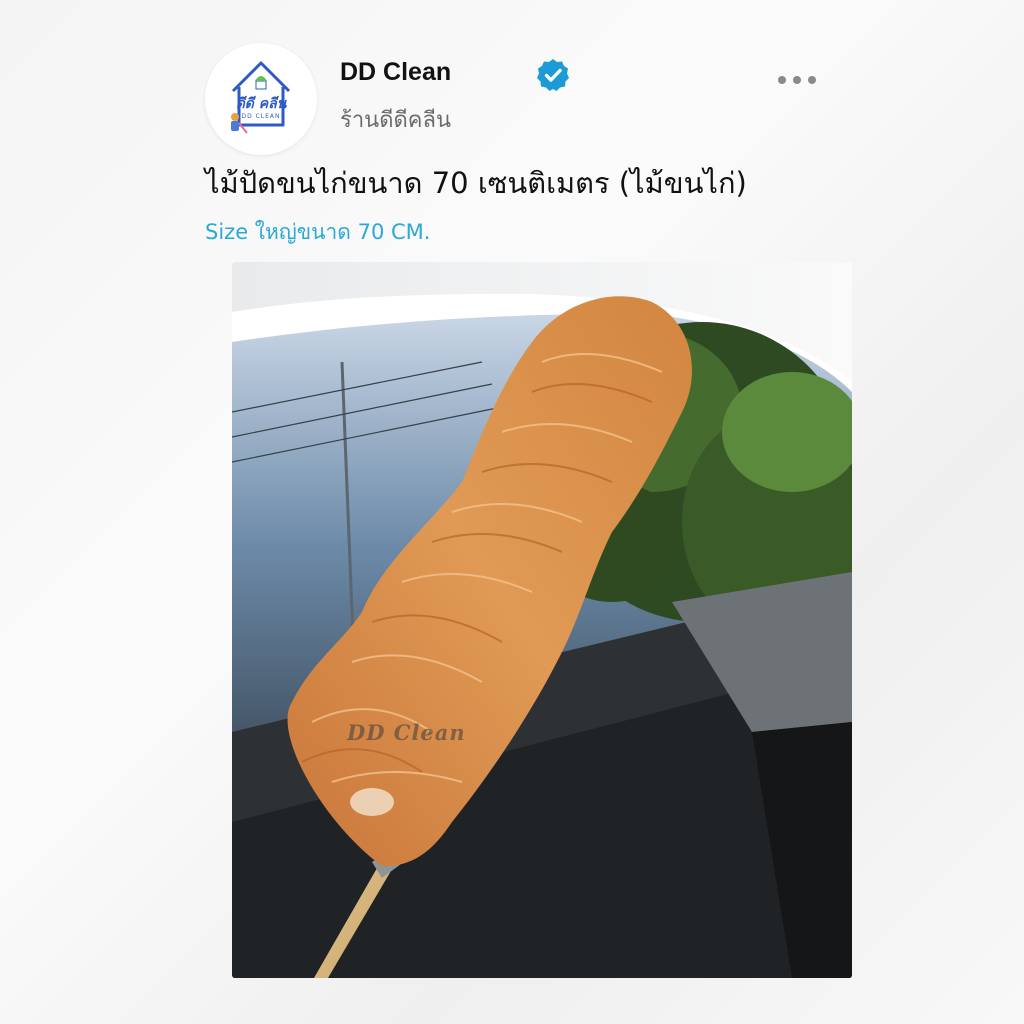  Describe the element at coordinates (406, 732) in the screenshot. I see `photo-watermark: DD Clean` at that location.